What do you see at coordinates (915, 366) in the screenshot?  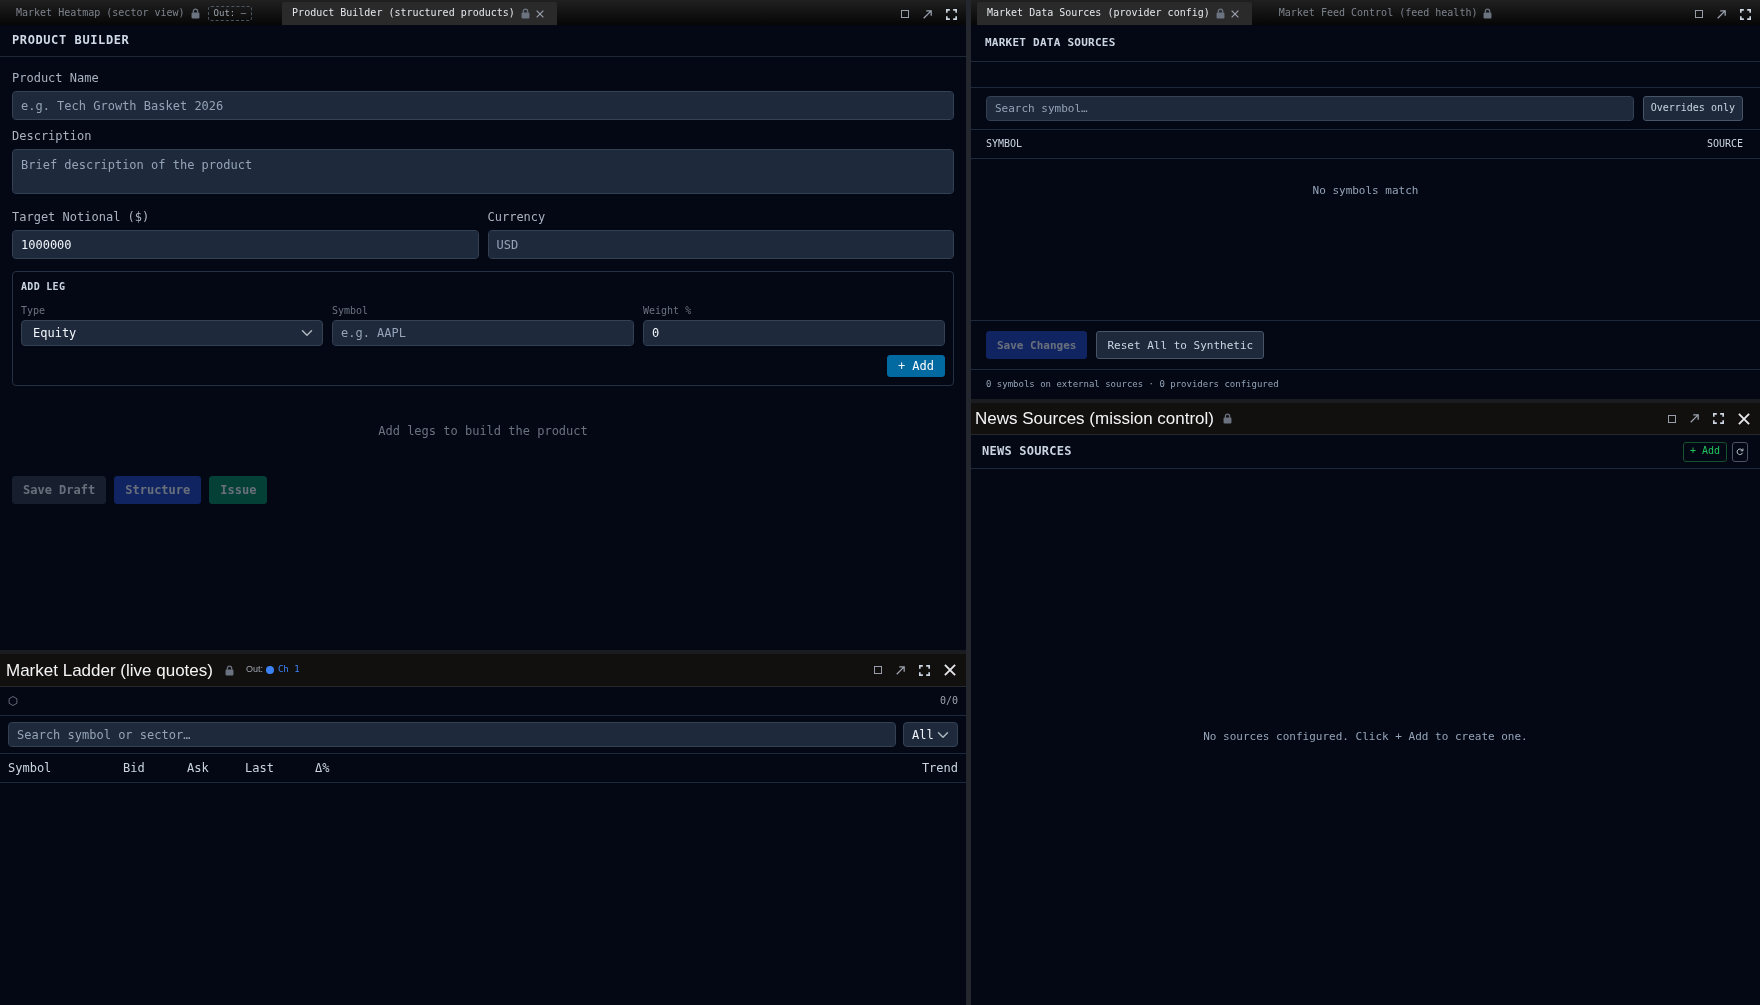 I see `button: + Add` at bounding box center [915, 366].